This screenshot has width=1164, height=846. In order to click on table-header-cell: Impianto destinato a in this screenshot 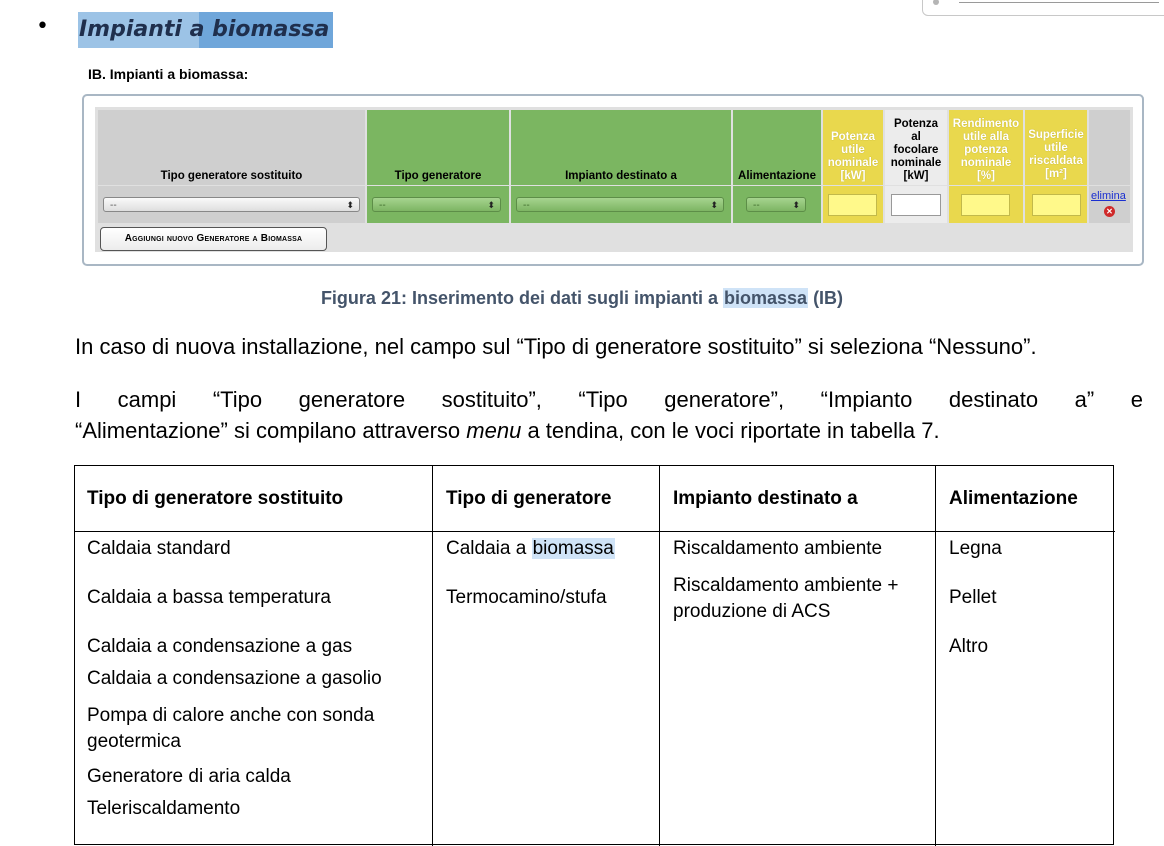, I will do `click(765, 498)`.